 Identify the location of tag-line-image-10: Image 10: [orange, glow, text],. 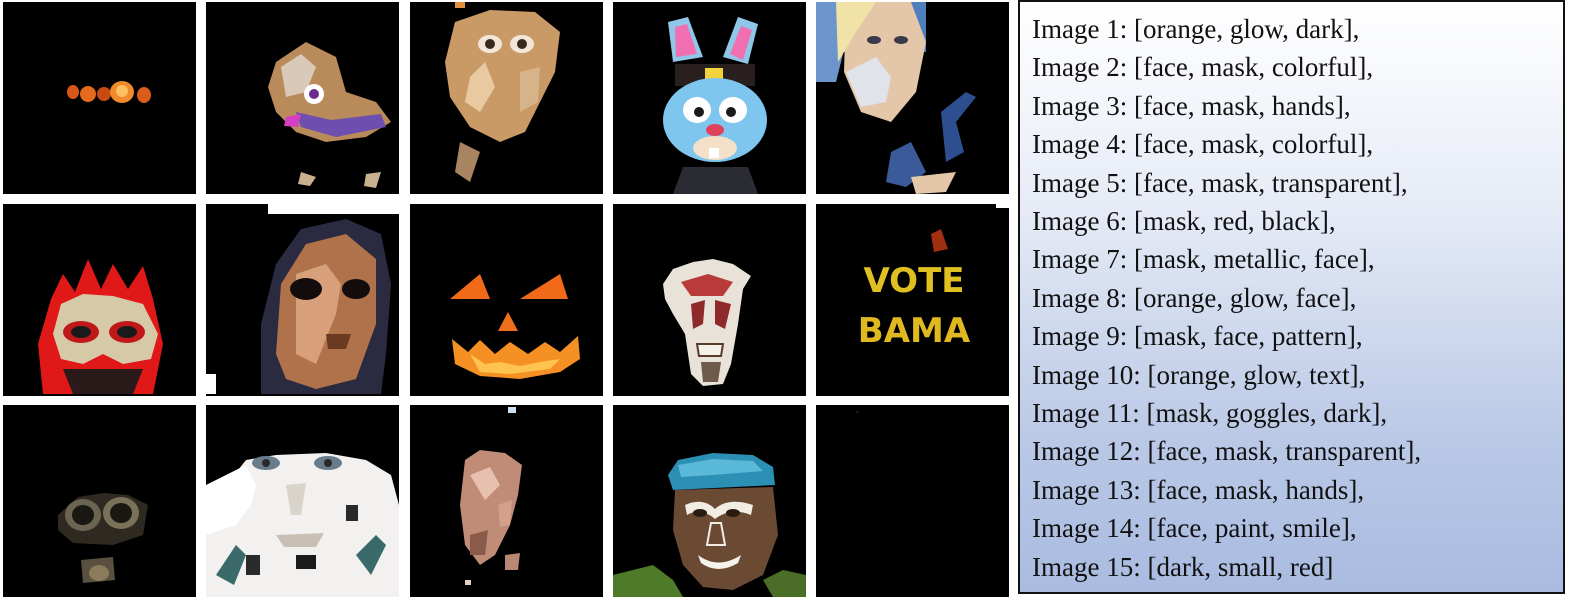
(1199, 374).